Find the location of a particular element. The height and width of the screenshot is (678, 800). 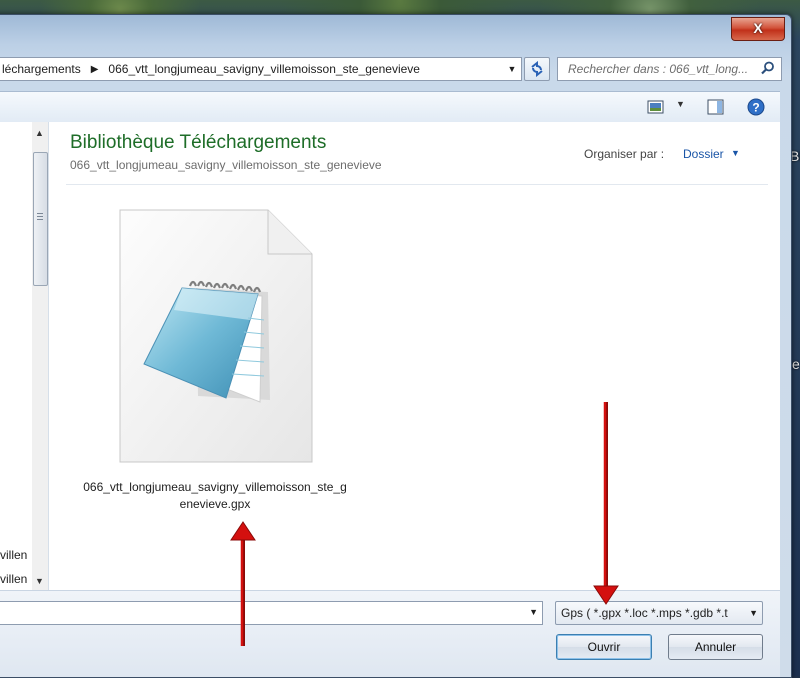

view-dropdown-icon: ▼ is located at coordinates (680, 104).